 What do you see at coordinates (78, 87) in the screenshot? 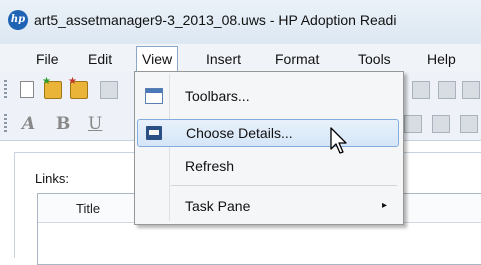
I see `open-recent-folder-icon: ★` at bounding box center [78, 87].